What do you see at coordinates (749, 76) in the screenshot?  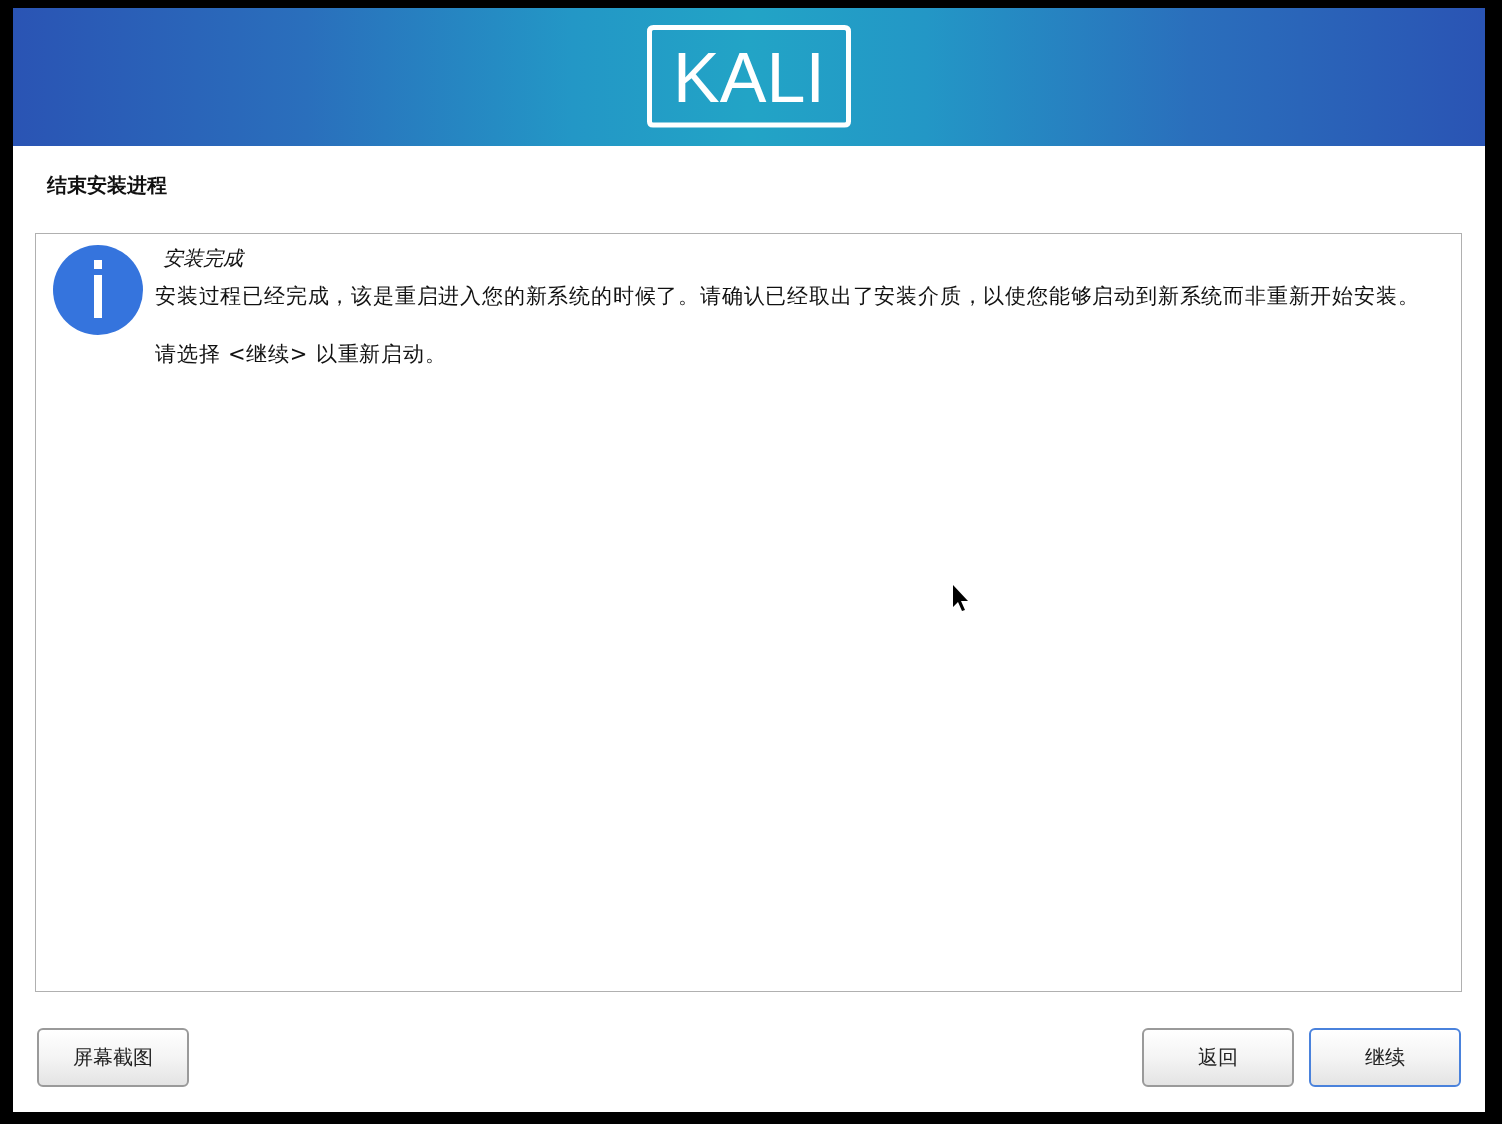 I see `logo: KALI` at bounding box center [749, 76].